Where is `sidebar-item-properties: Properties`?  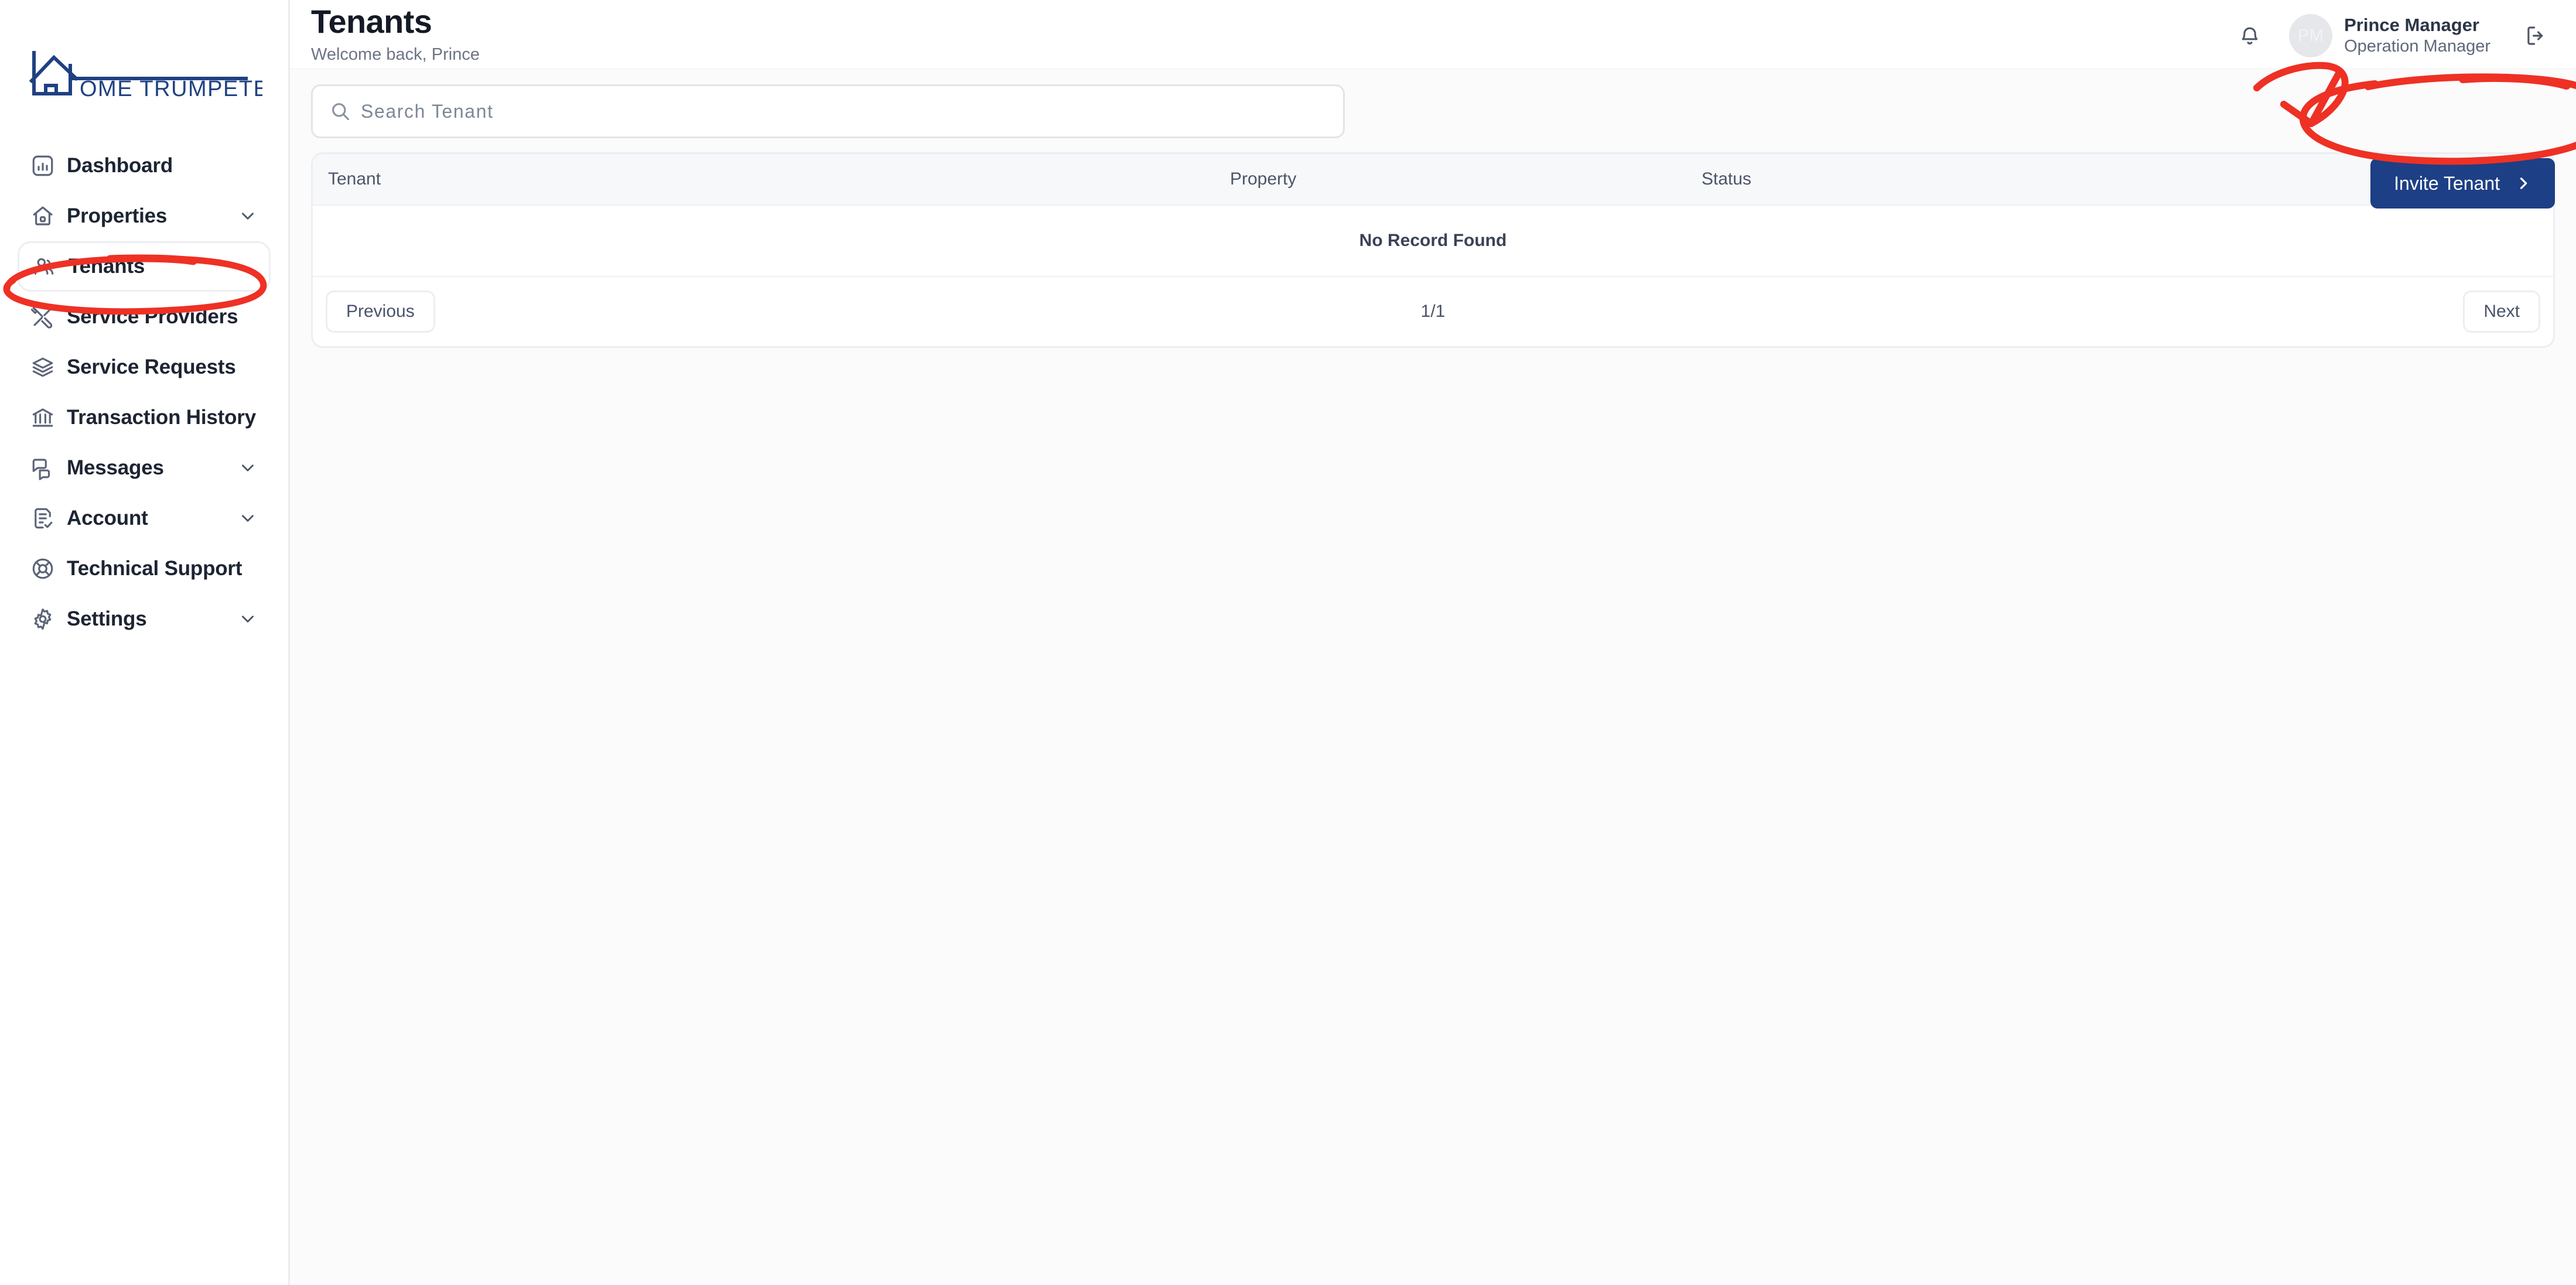
sidebar-item-properties: Properties is located at coordinates (144, 216).